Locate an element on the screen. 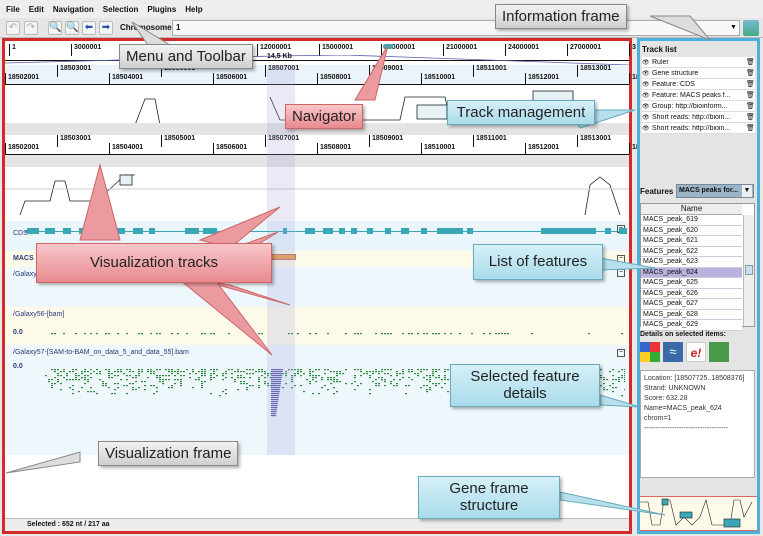  feature-row: MACS_peak_628 is located at coordinates (691, 314).